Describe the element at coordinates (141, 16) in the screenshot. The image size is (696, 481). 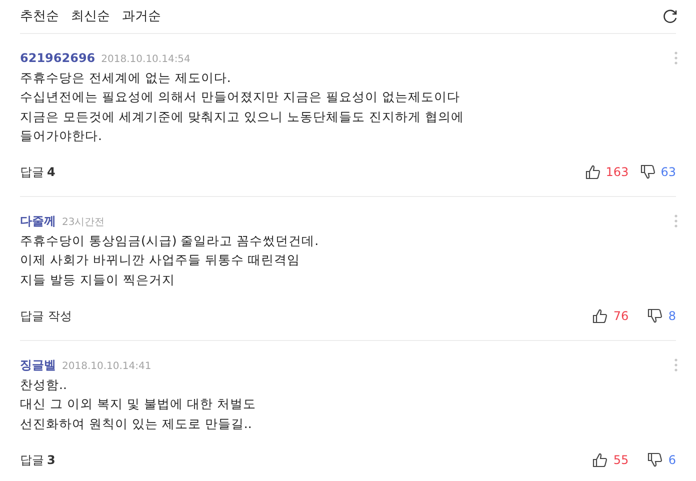
I see `sort-tab: 과거순` at that location.